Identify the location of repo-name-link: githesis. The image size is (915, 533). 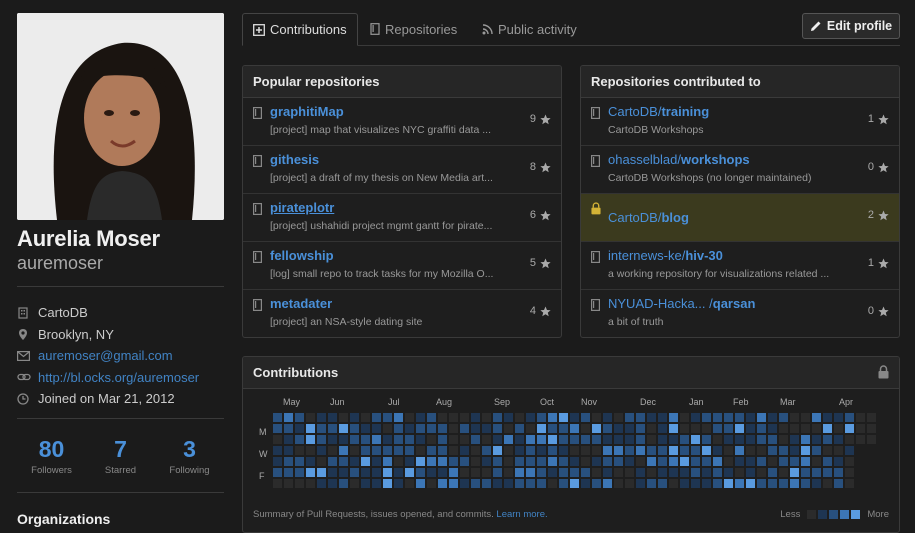
(294, 159).